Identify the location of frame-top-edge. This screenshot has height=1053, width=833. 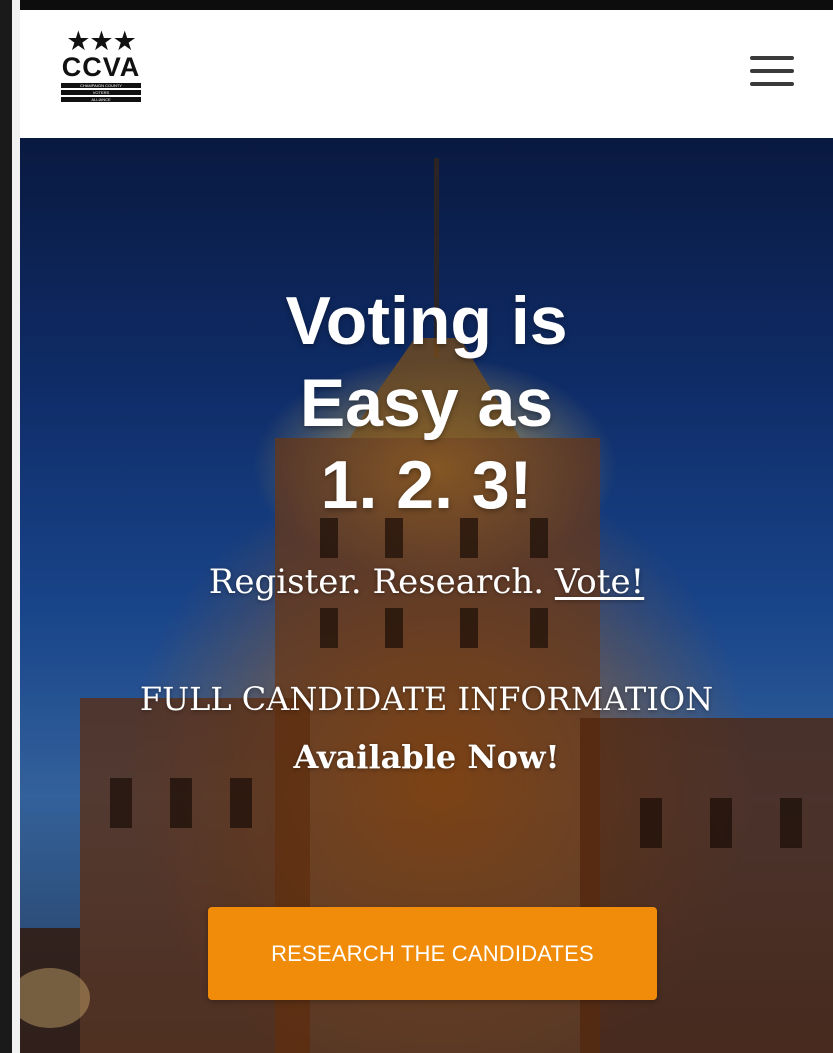
(416, 5).